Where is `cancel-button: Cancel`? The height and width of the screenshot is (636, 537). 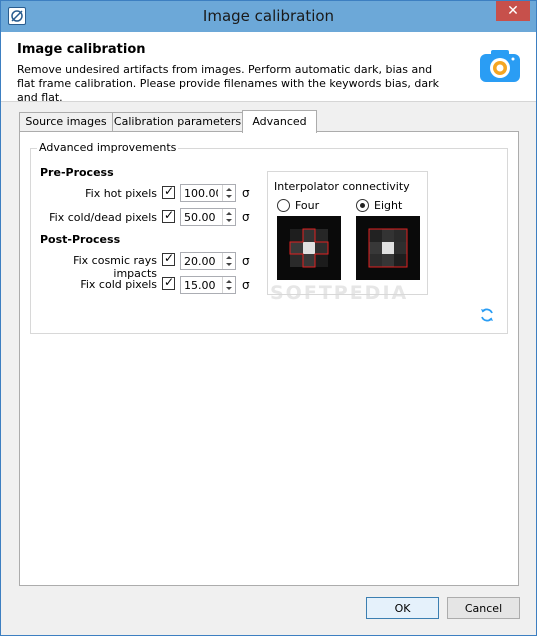
cancel-button: Cancel is located at coordinates (483, 608).